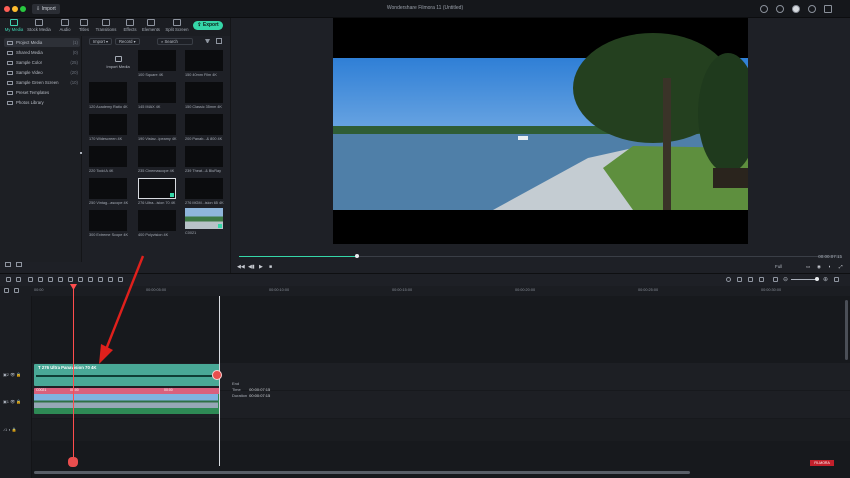  I want to click on tab-split-screen: Split Screen, so click(177, 25).